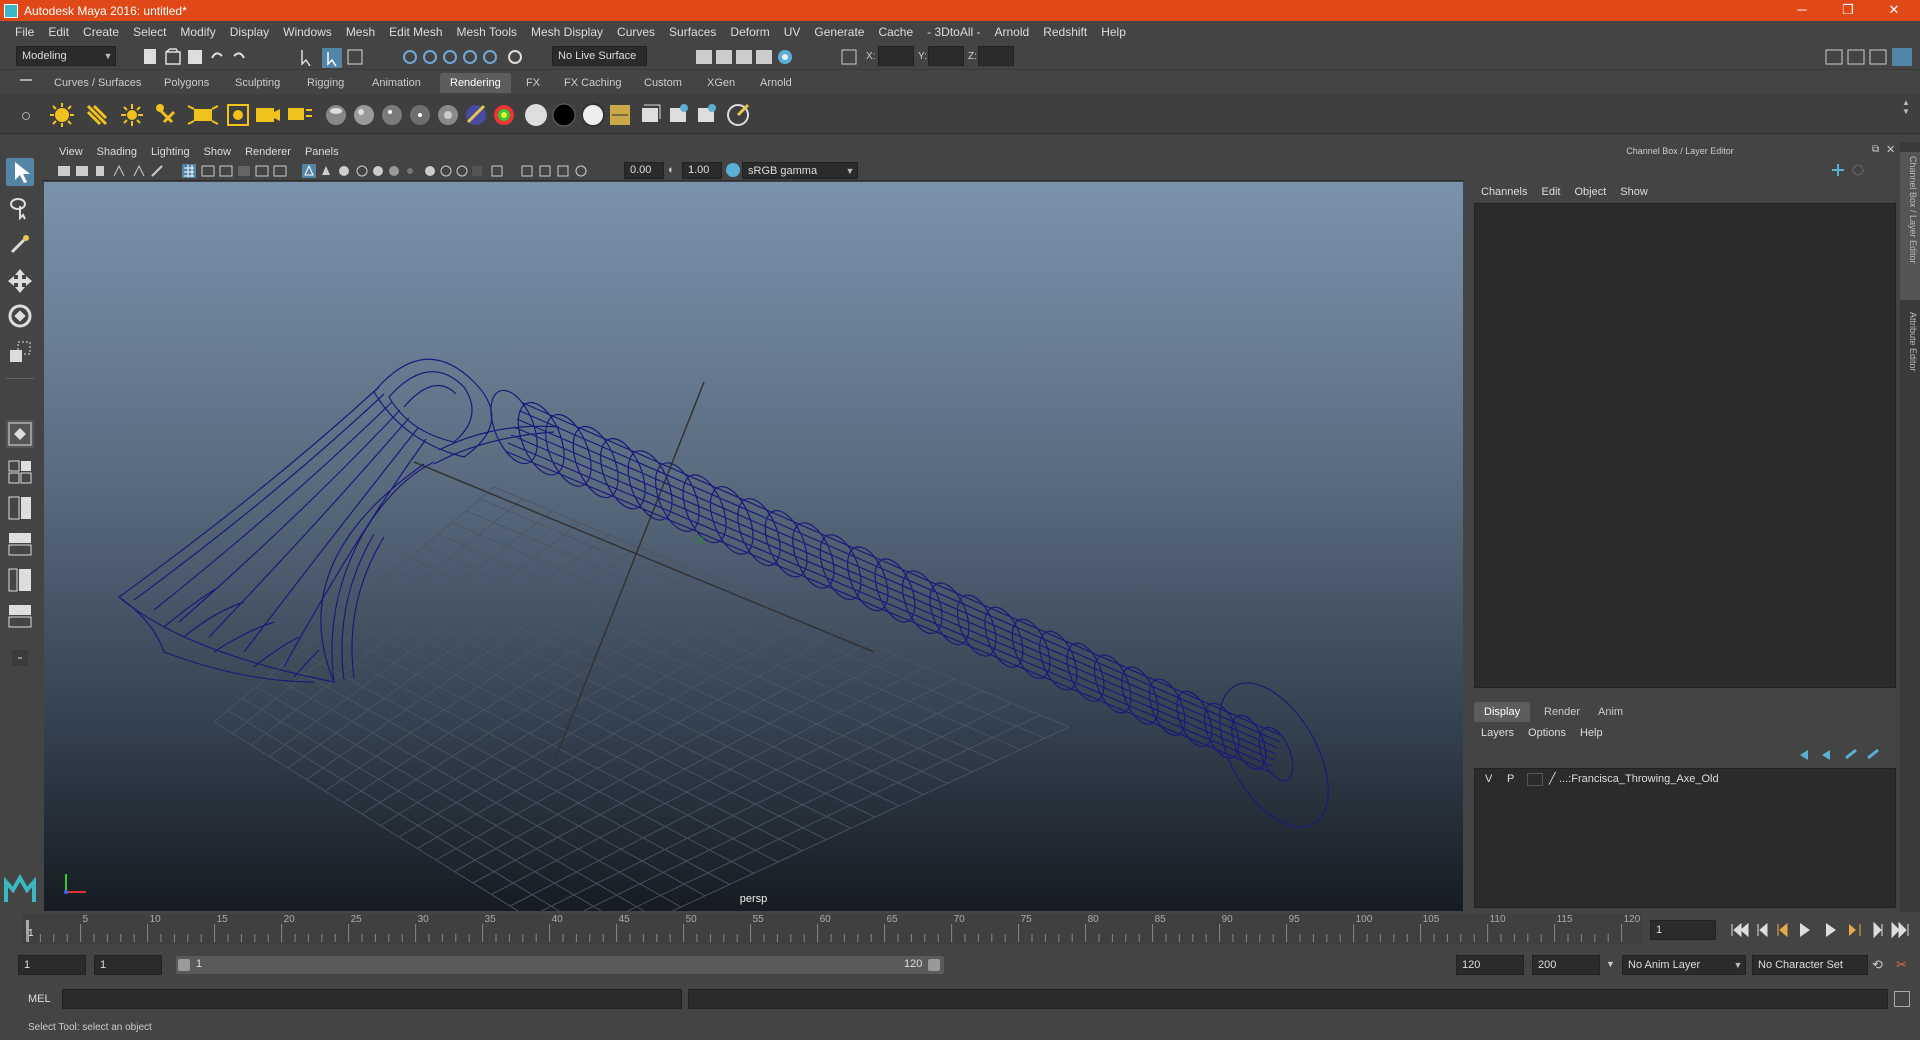  Describe the element at coordinates (1890, 149) in the screenshot. I see `close-panel-icon: ✕` at that location.